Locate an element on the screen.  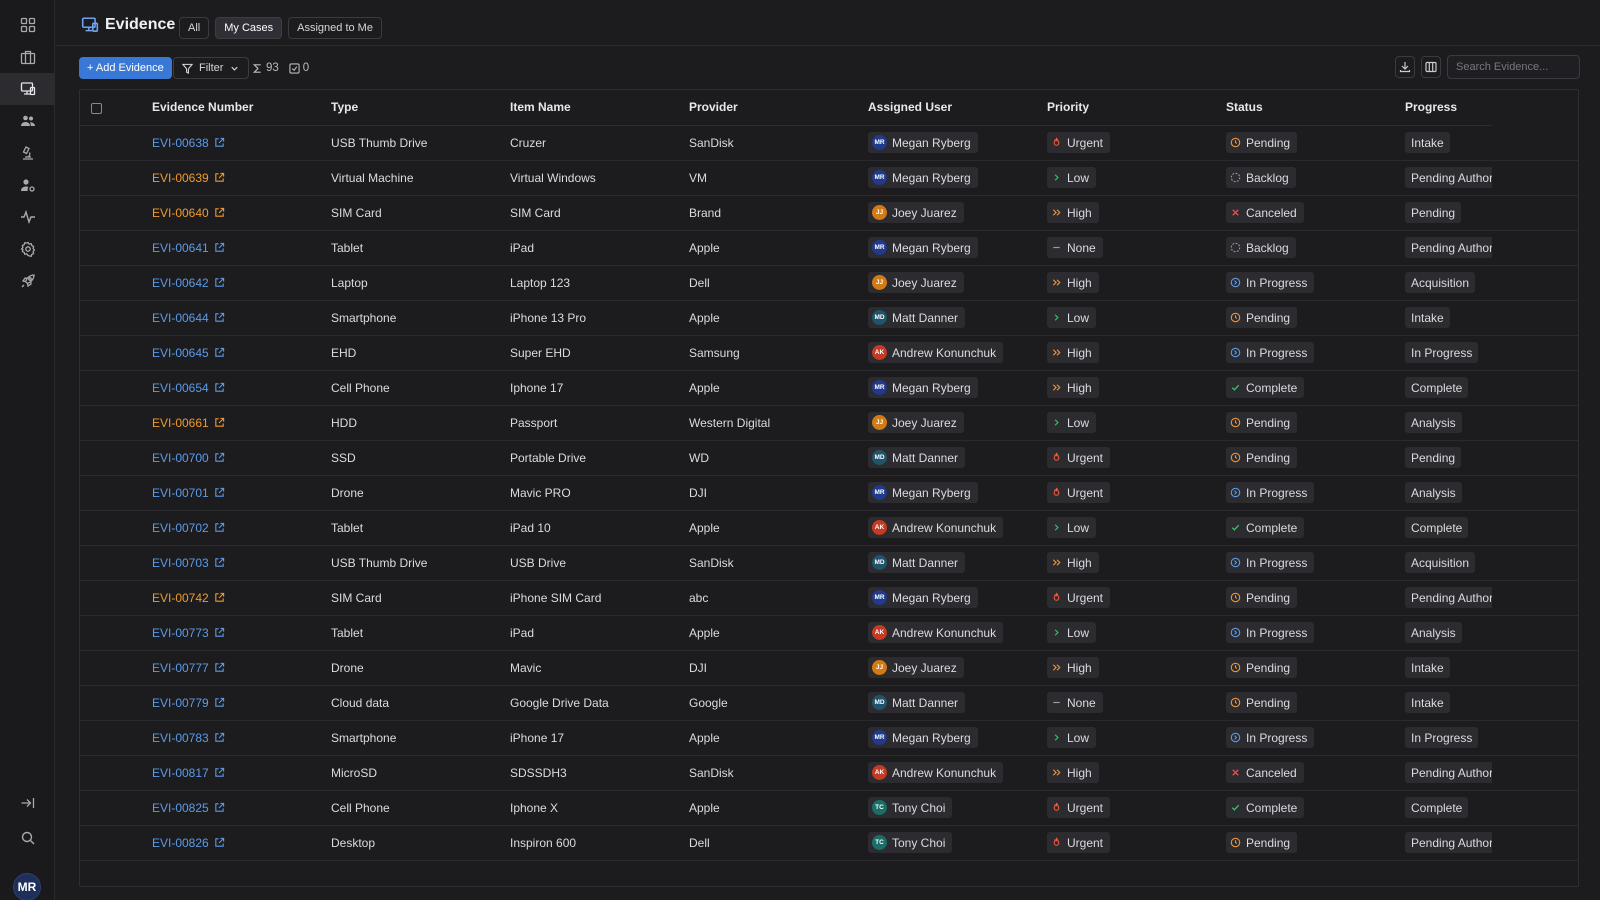
priority-chip: None is located at coordinates (1075, 247).